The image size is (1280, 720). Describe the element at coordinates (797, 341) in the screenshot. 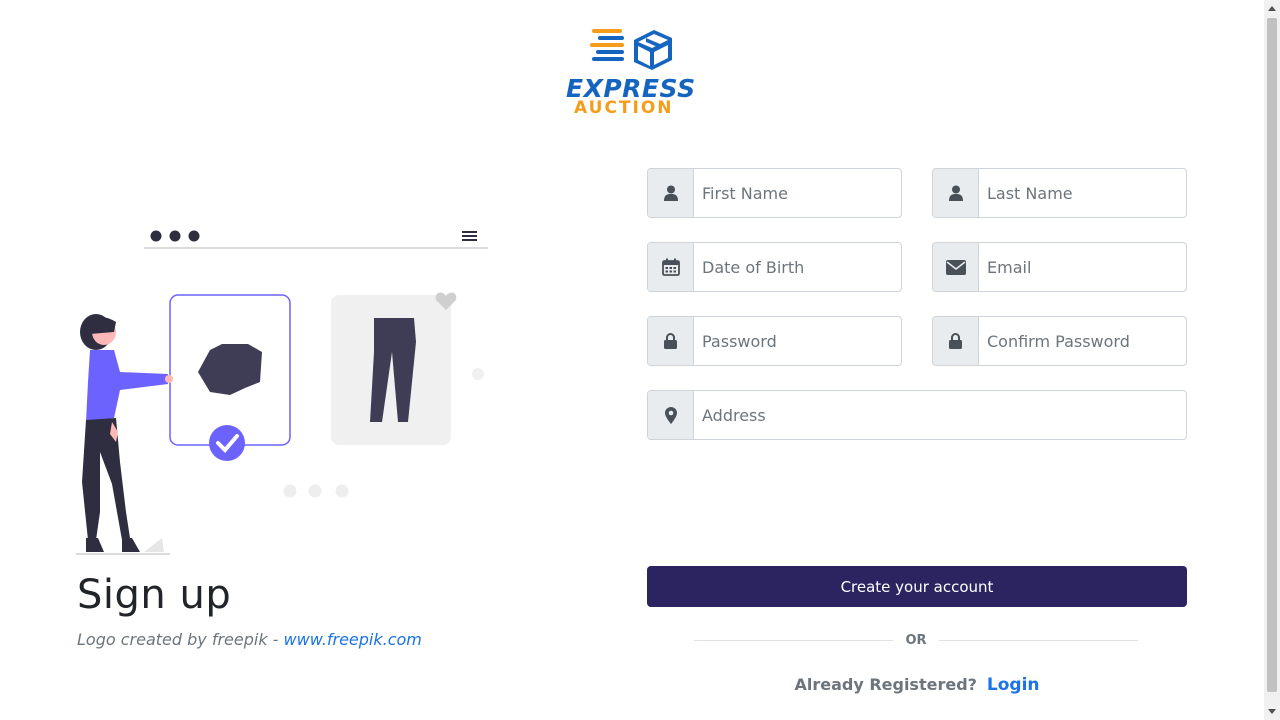

I see `password-input` at that location.